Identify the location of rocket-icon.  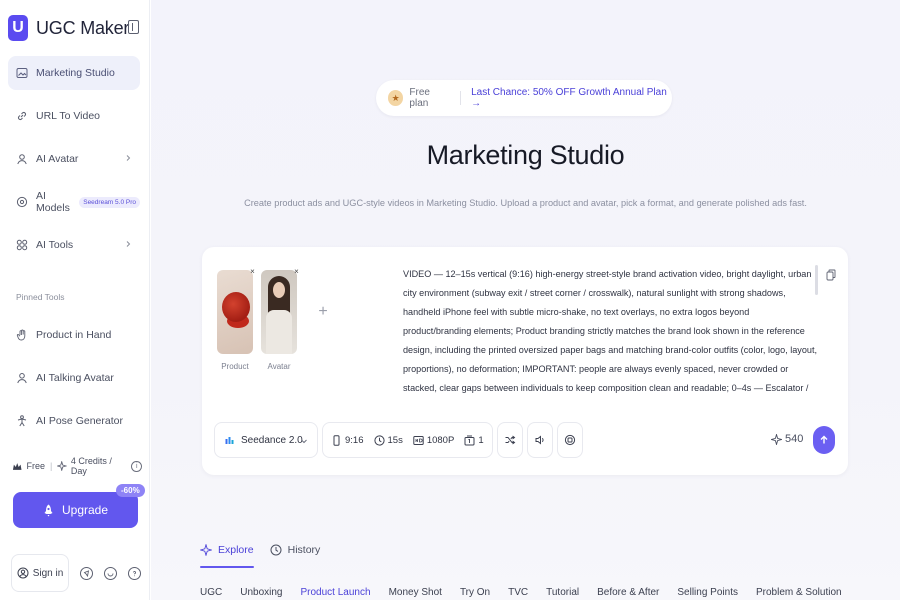
(48, 510).